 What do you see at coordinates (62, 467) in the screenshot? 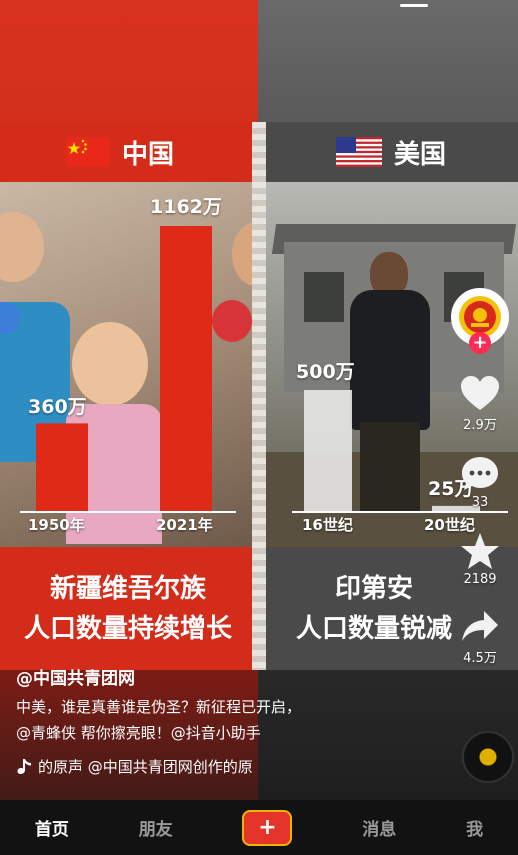
I see `bar-1950年` at bounding box center [62, 467].